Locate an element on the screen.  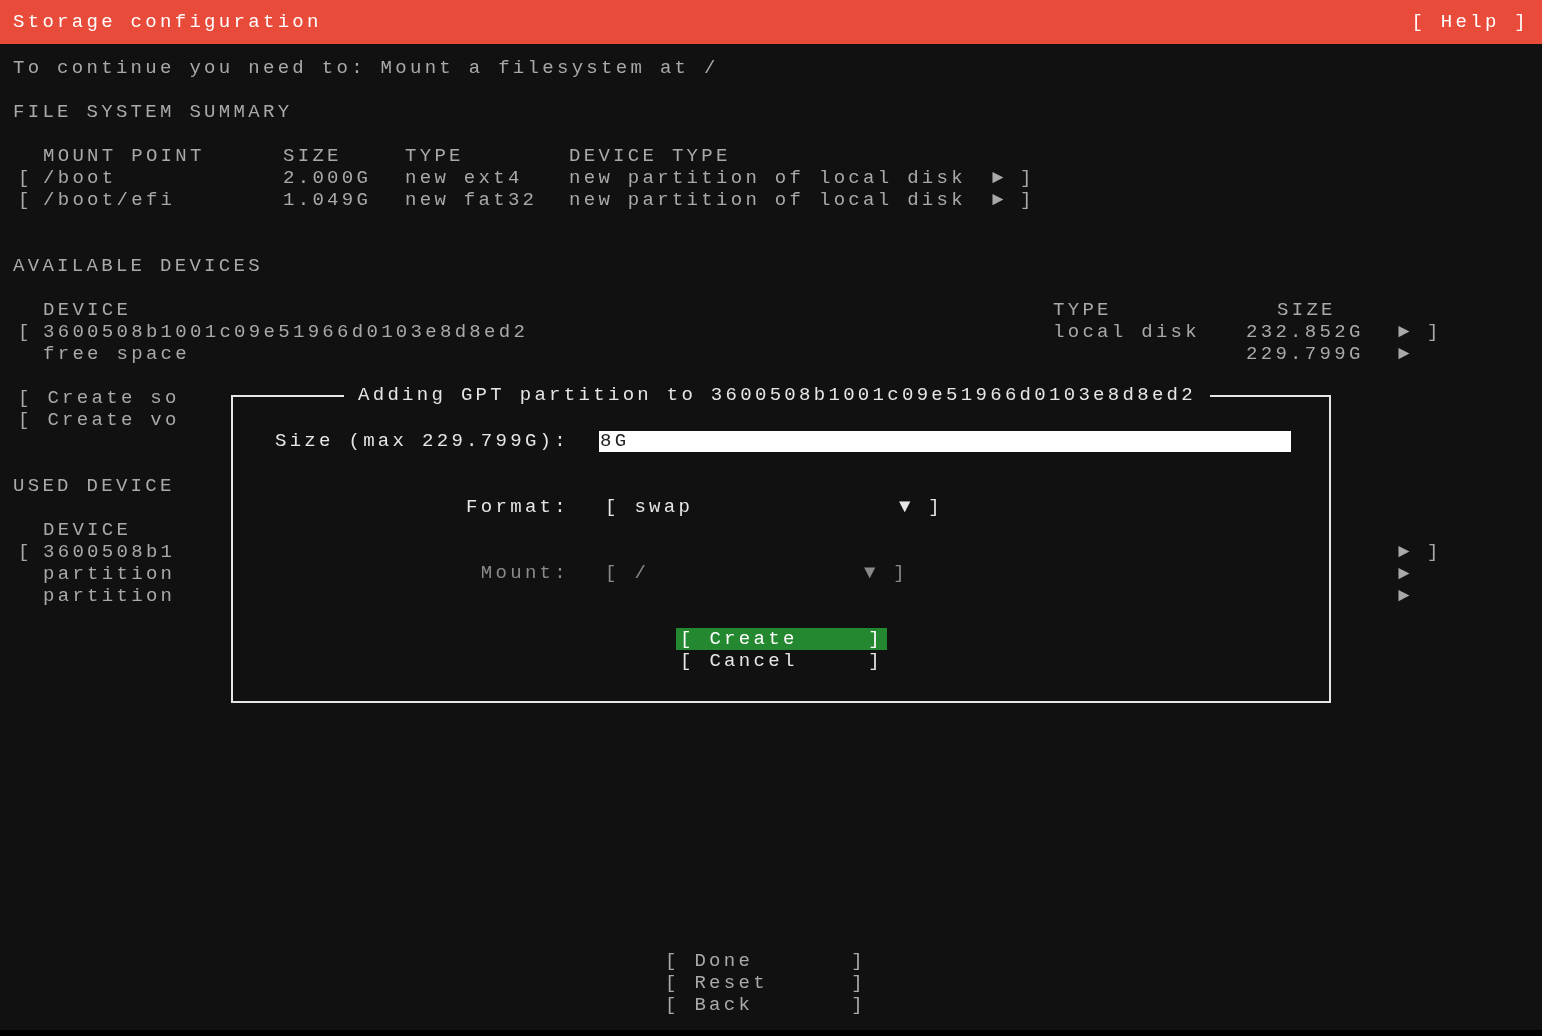
dialog-button: [ Cancel ] is located at coordinates (781, 661).